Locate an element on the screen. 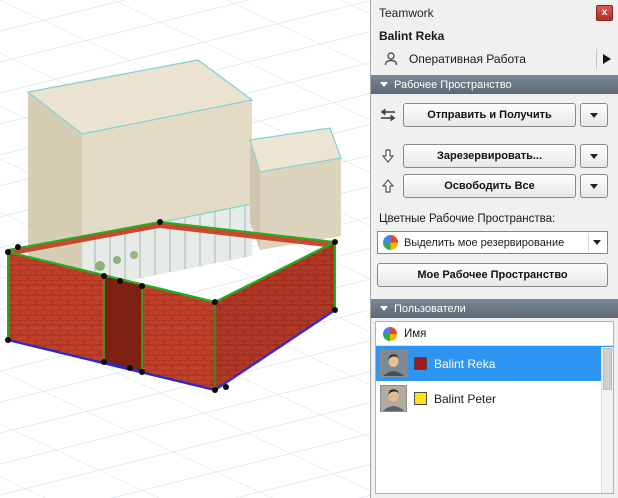 This screenshot has height=498, width=618. users-table: Имя Balint Reka Balint Peter is located at coordinates (494, 407).